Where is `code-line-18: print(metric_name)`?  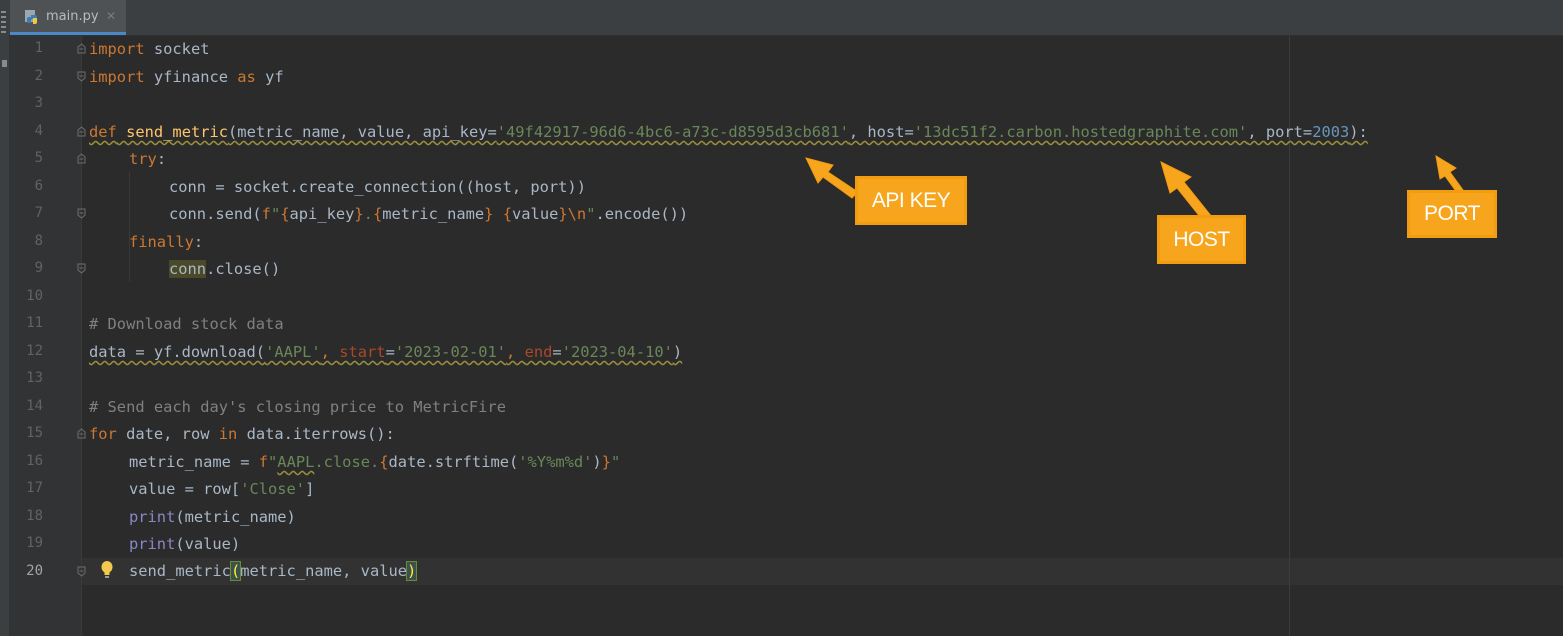 code-line-18: print(metric_name) is located at coordinates (212, 517).